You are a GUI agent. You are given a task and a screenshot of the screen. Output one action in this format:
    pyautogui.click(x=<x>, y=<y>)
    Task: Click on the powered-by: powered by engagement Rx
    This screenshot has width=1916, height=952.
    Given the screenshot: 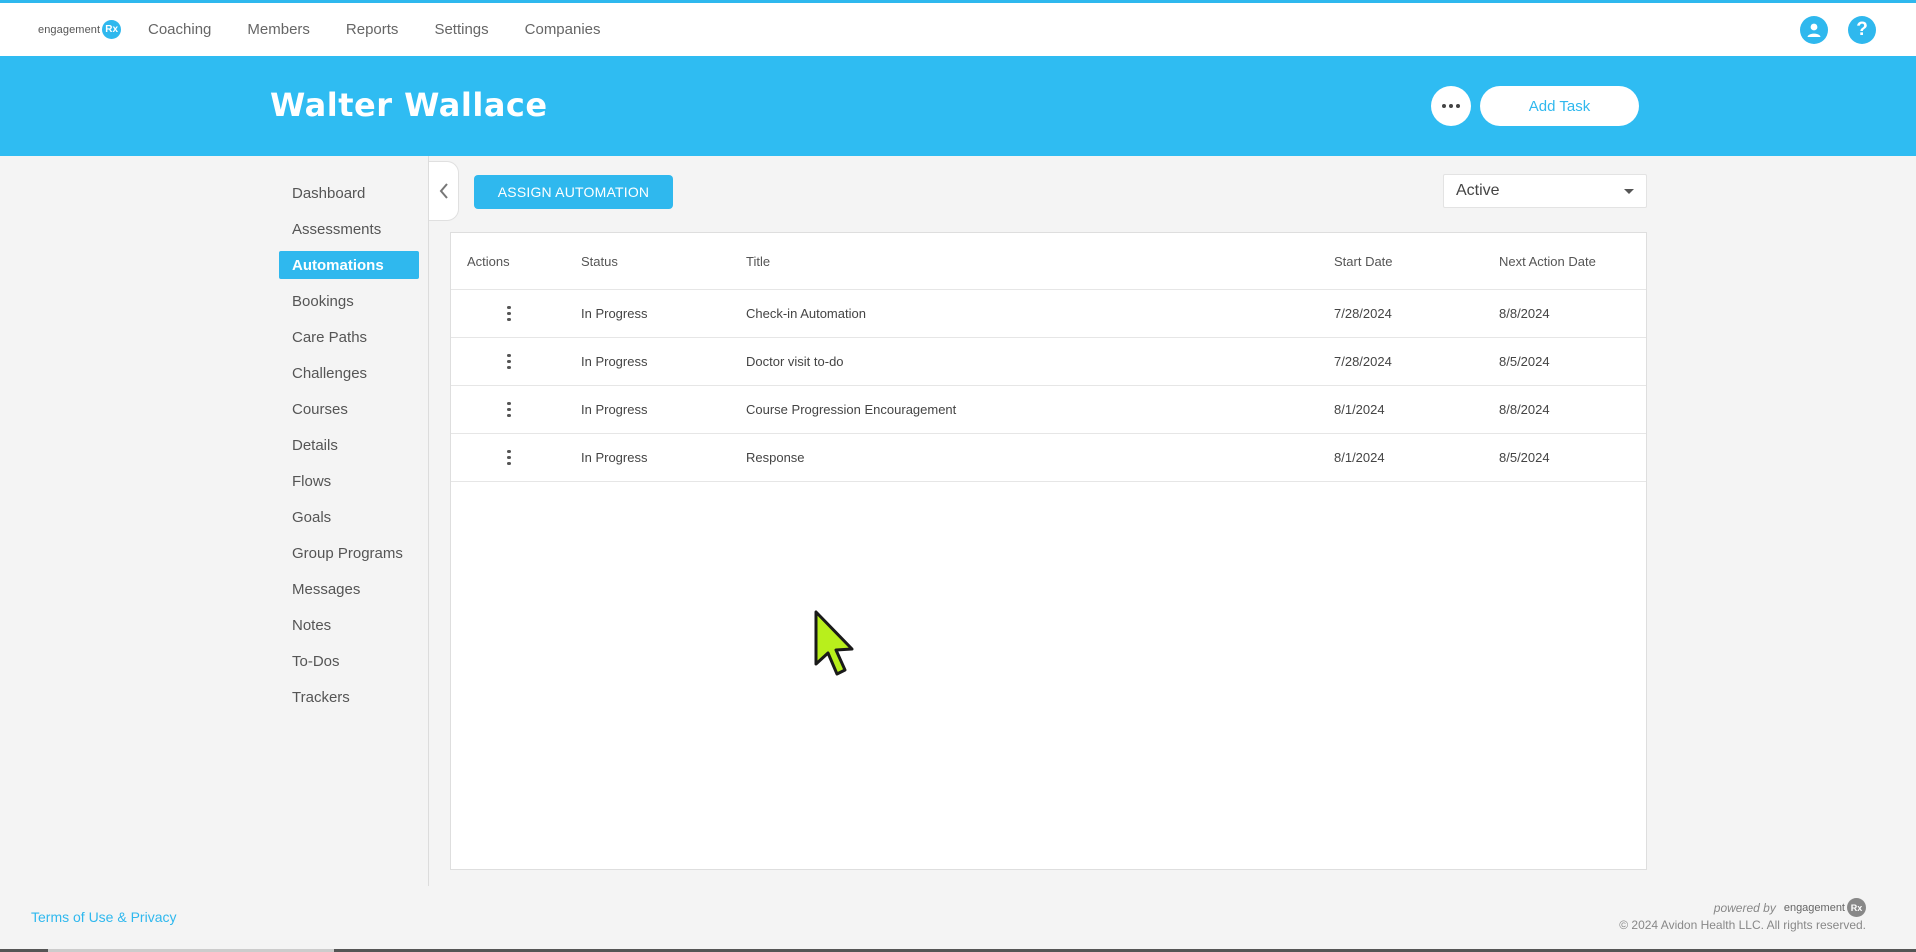 What is the action you would take?
    pyautogui.click(x=1790, y=907)
    